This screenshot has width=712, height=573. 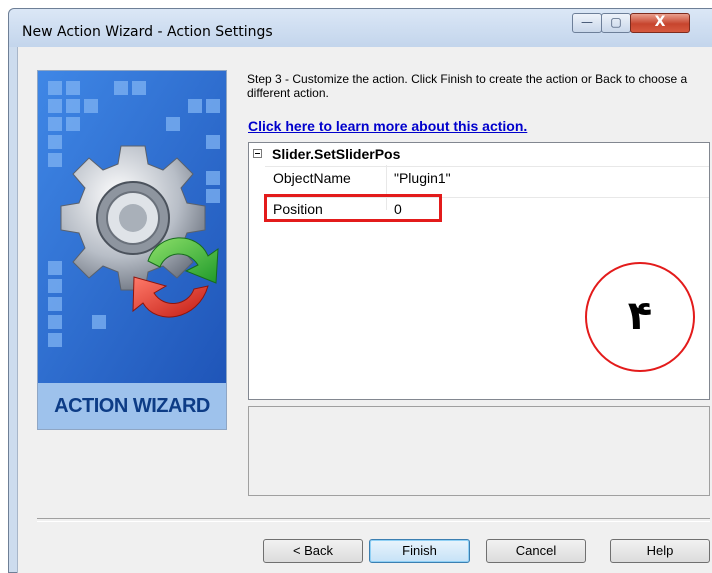 I want to click on annotation-highlight-box, so click(x=353, y=208).